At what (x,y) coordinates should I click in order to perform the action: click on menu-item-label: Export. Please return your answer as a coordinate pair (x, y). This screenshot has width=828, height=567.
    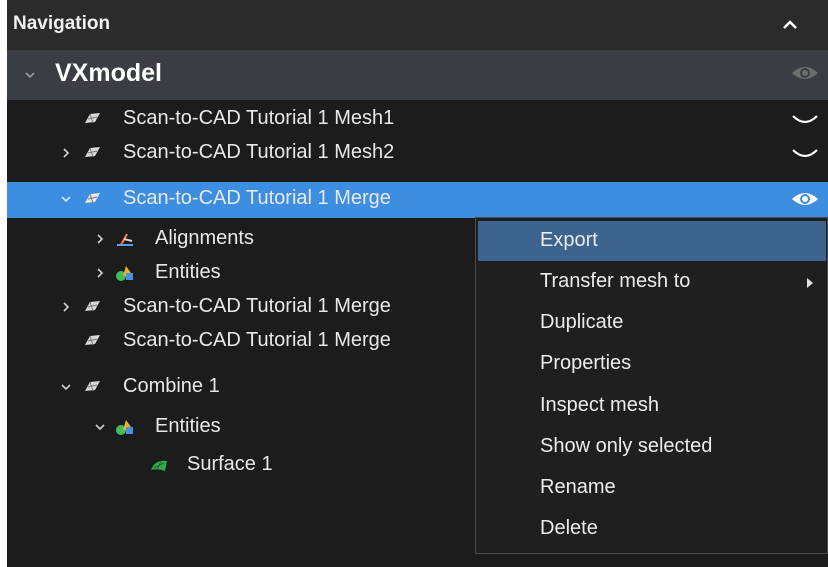
    Looking at the image, I should click on (569, 240).